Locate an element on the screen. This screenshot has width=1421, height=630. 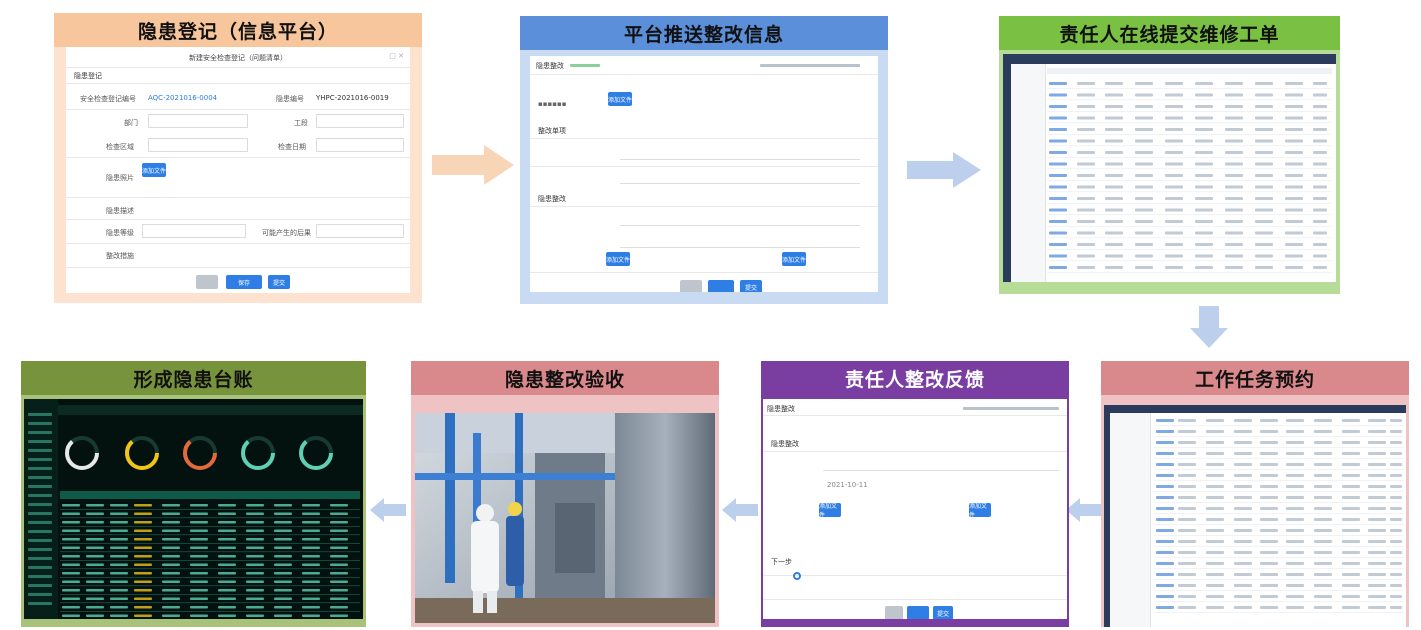
cause-select is located at coordinates (360, 231).